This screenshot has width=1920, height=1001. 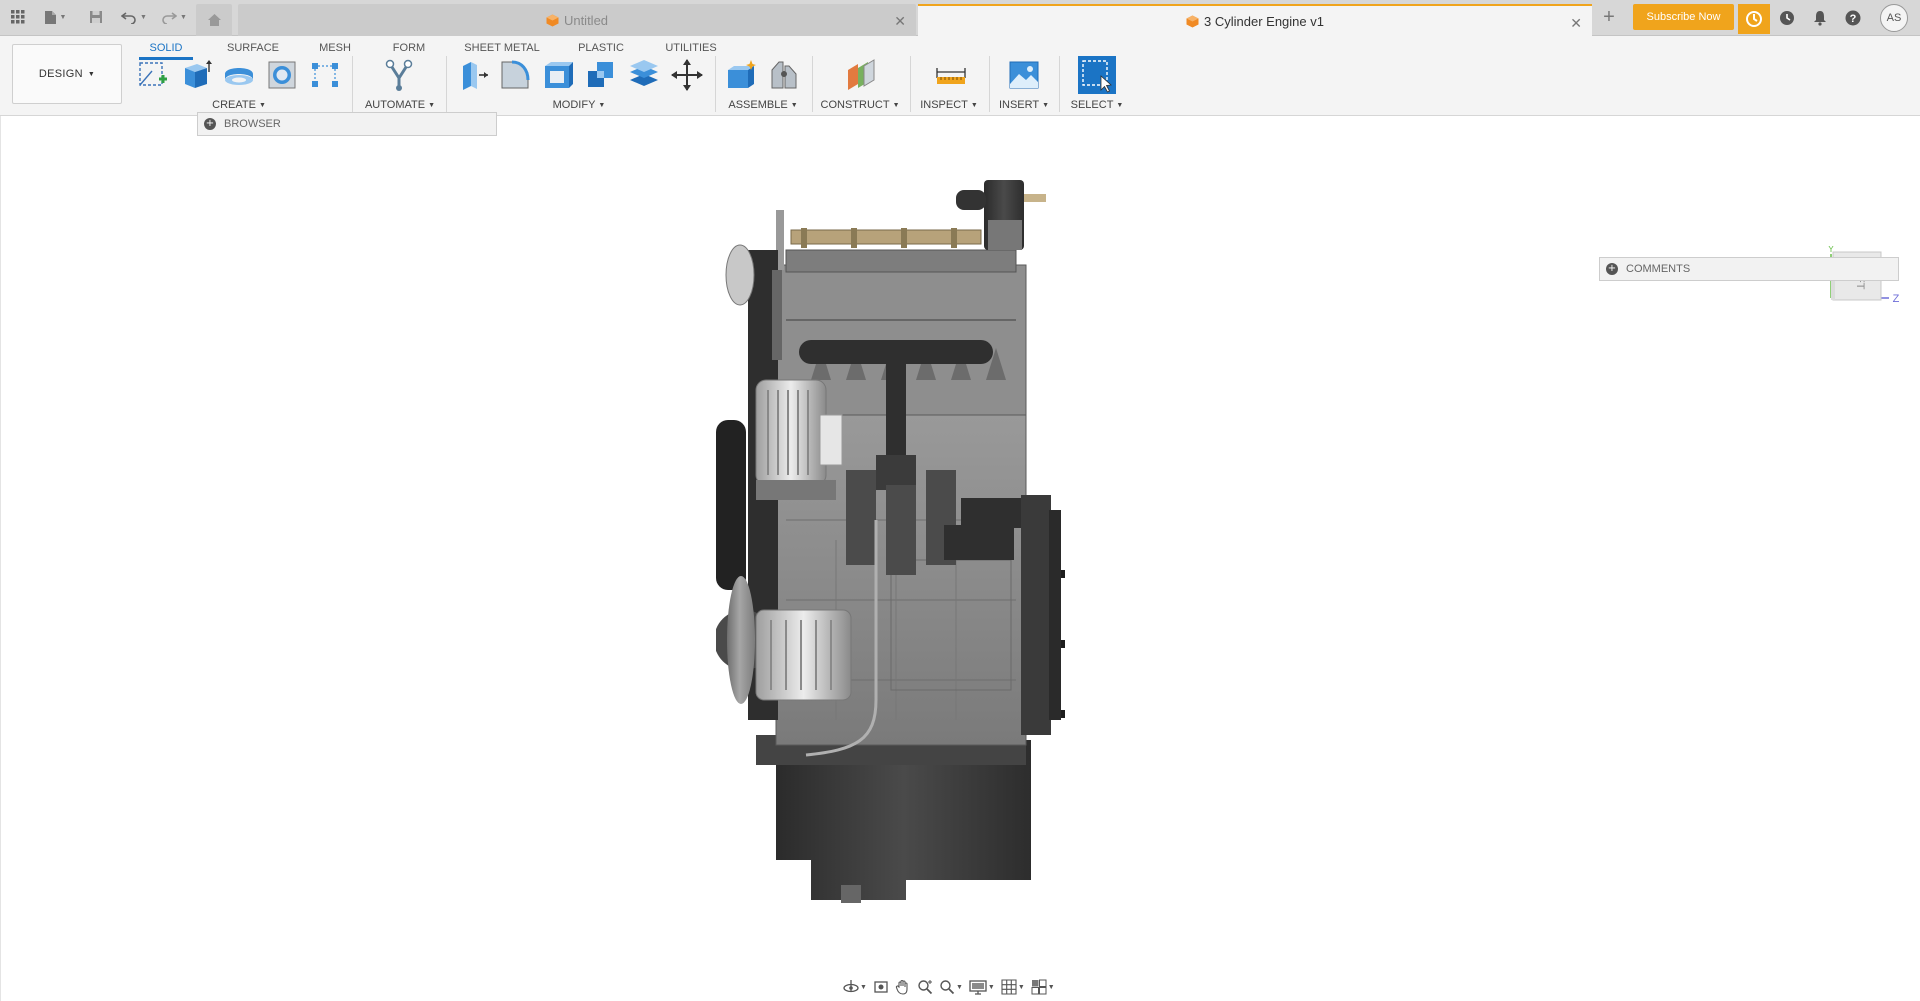 What do you see at coordinates (784, 75) in the screenshot?
I see `joint-button` at bounding box center [784, 75].